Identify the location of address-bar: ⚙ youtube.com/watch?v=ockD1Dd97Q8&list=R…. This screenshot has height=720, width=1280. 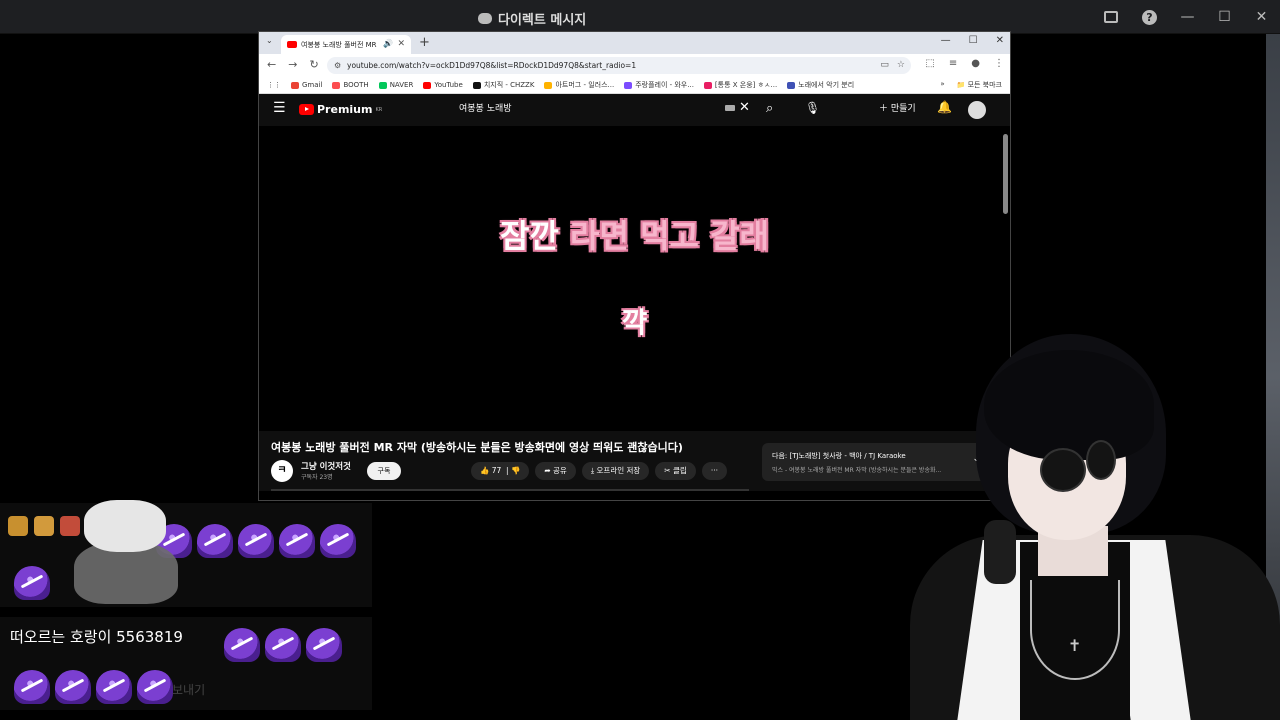
(619, 65).